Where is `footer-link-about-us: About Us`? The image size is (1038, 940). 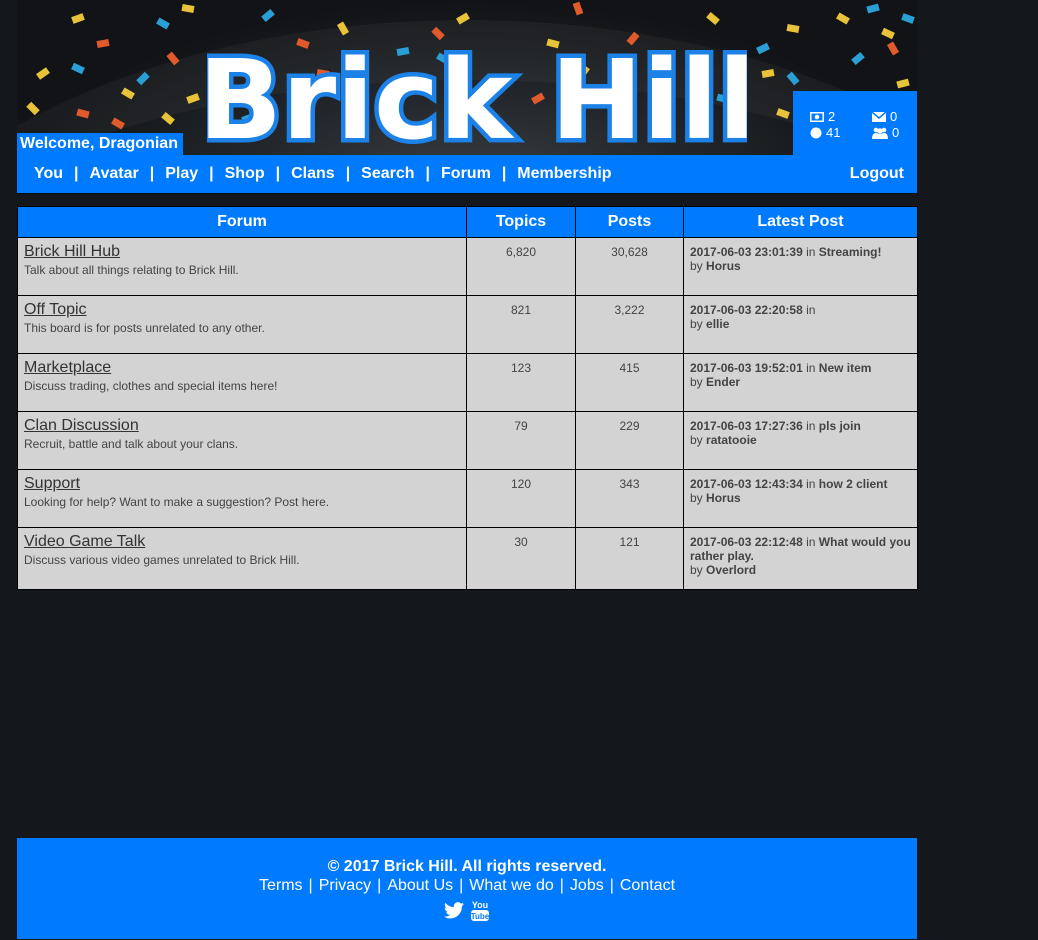 footer-link-about-us: About Us is located at coordinates (420, 885).